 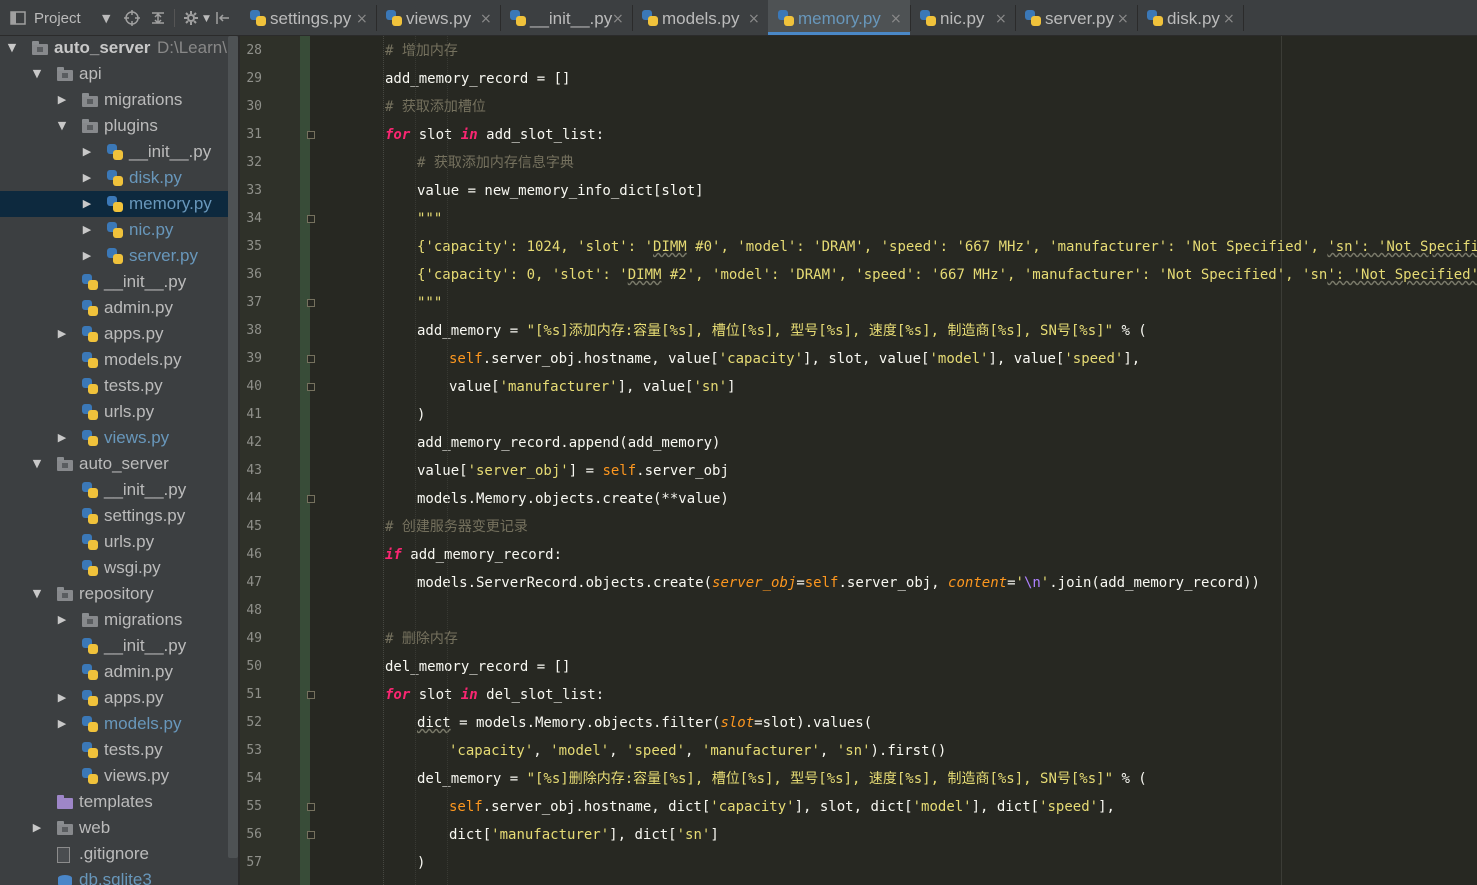 I want to click on target-icon, so click(x=132, y=19).